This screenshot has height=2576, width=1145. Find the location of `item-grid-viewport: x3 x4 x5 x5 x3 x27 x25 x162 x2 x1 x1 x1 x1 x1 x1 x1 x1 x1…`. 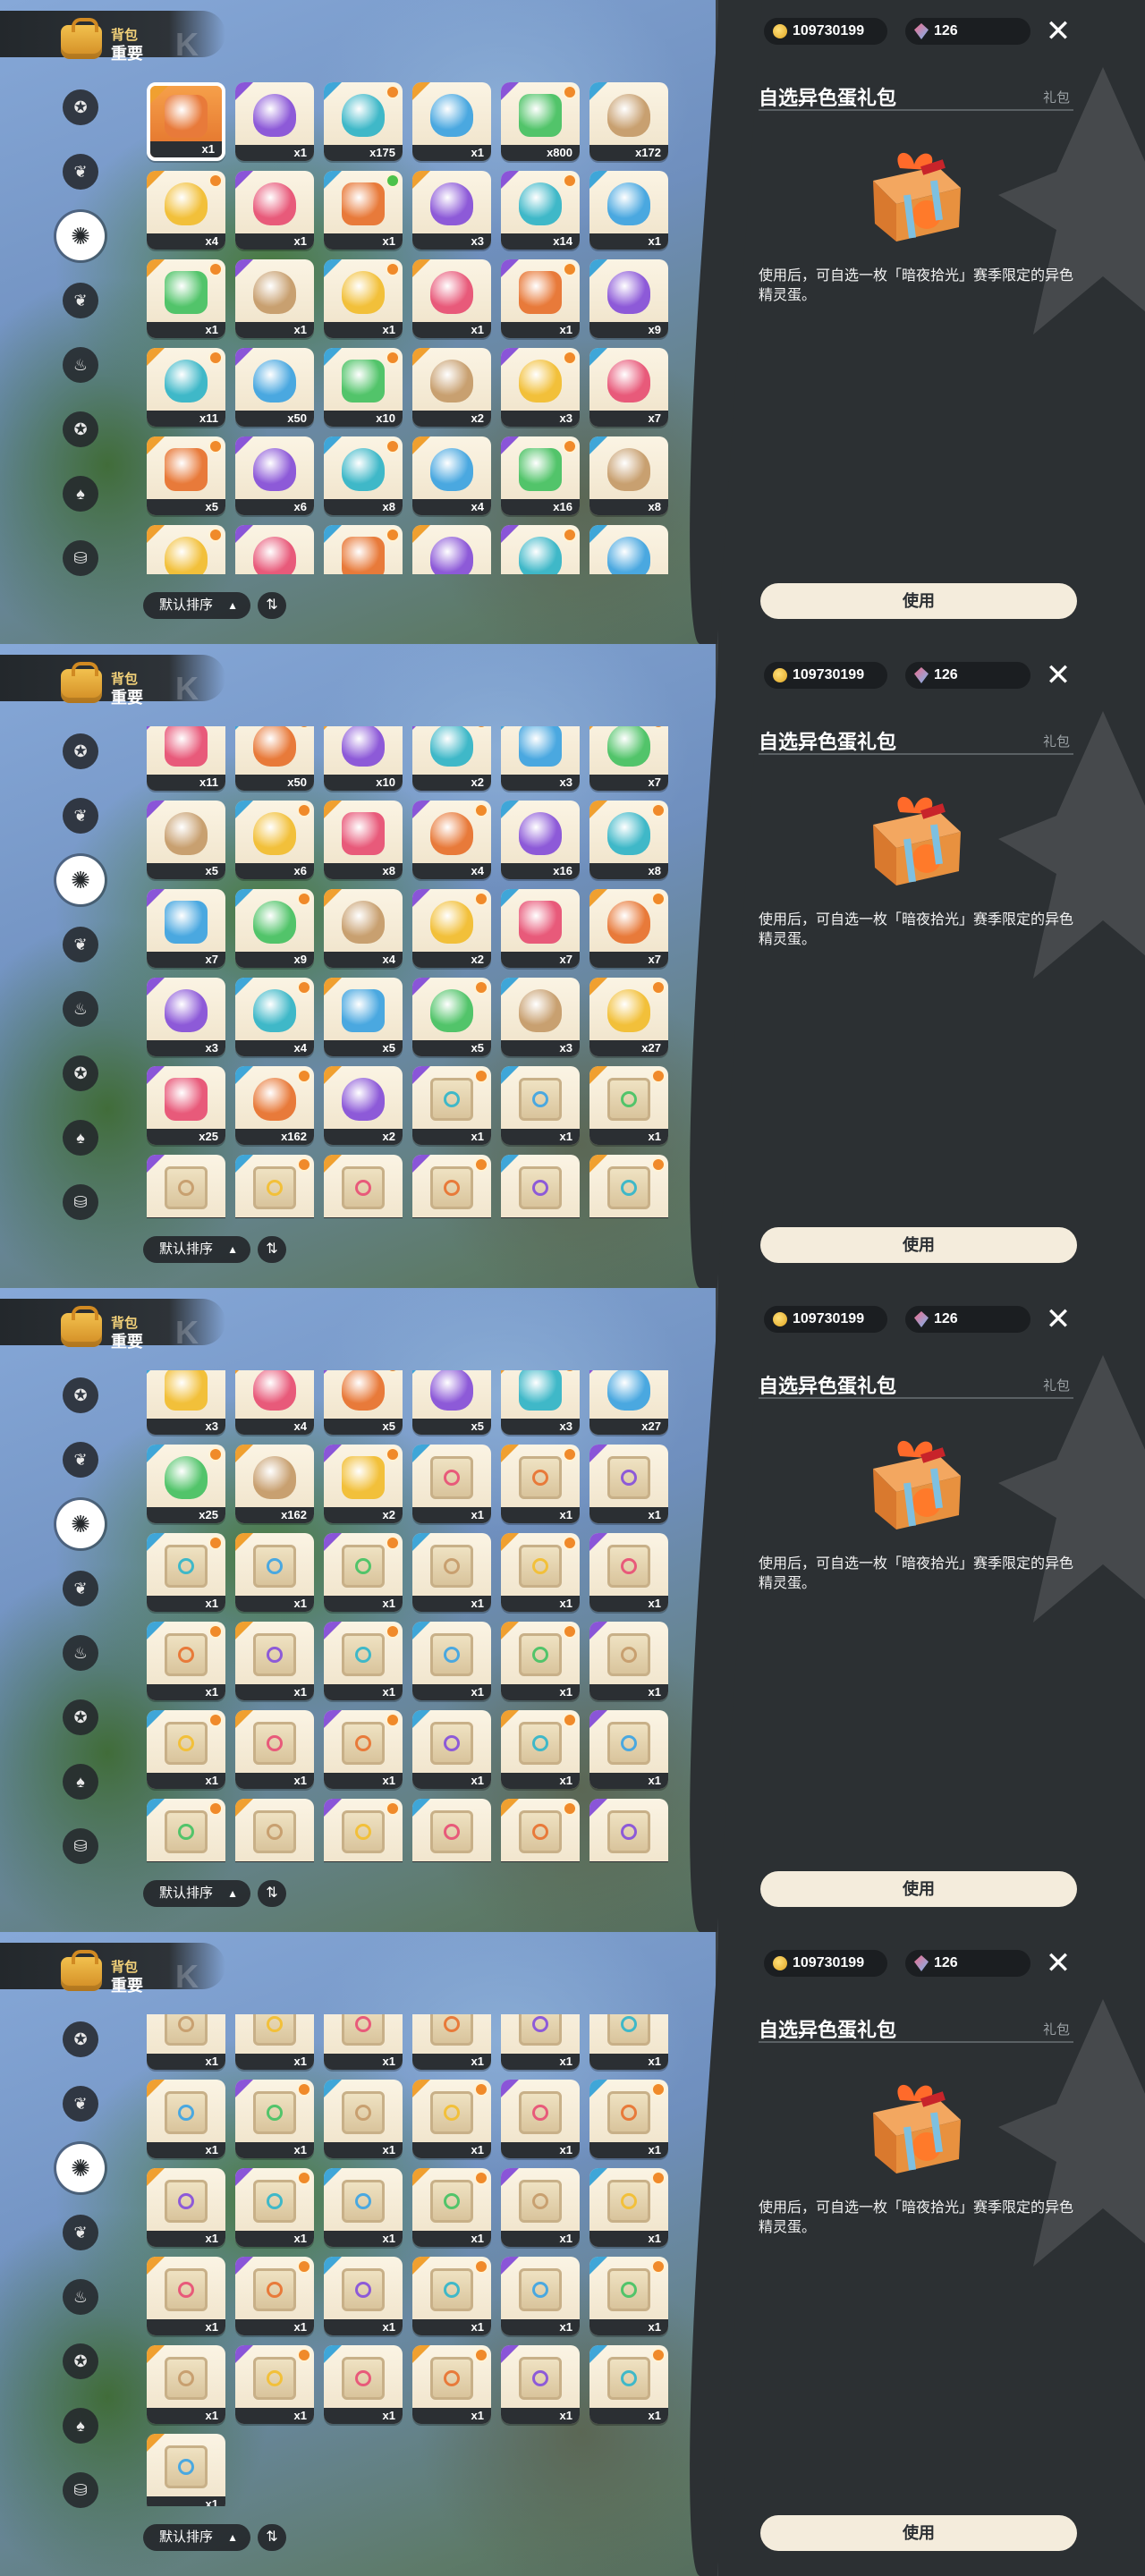

item-grid-viewport: x3 x4 x5 x5 x3 x27 x25 x162 x2 x1 x1 x1 x1 x1 x1 x1 x1 x1… is located at coordinates (412, 1616).